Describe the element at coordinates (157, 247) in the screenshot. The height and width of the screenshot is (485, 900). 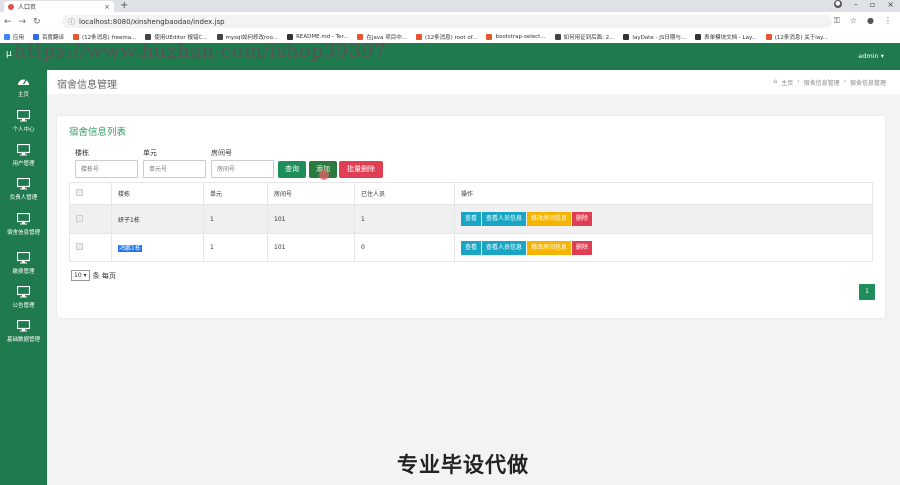
I see `building-cell: 鸿鹏1栋` at that location.